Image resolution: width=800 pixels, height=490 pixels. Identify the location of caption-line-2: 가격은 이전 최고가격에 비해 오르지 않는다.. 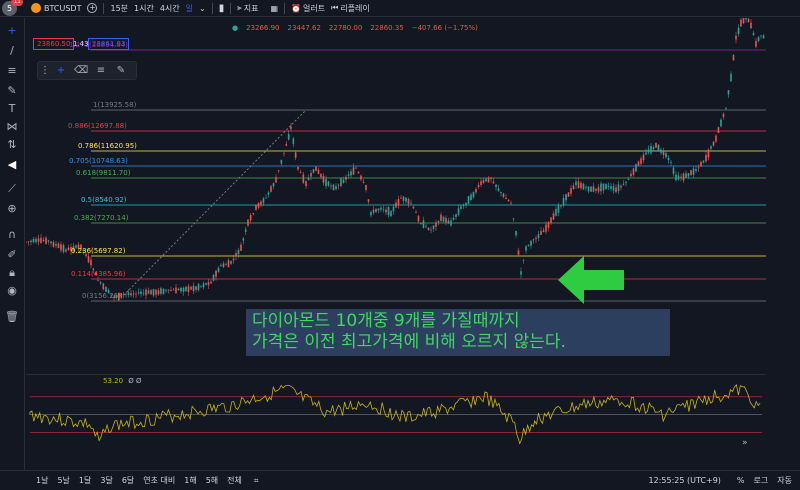
(409, 342).